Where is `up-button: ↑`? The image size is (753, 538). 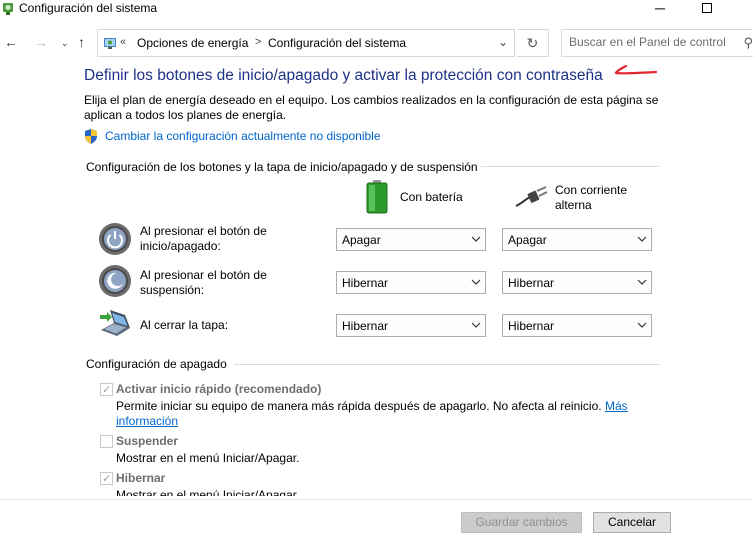
up-button: ↑ is located at coordinates (81, 42).